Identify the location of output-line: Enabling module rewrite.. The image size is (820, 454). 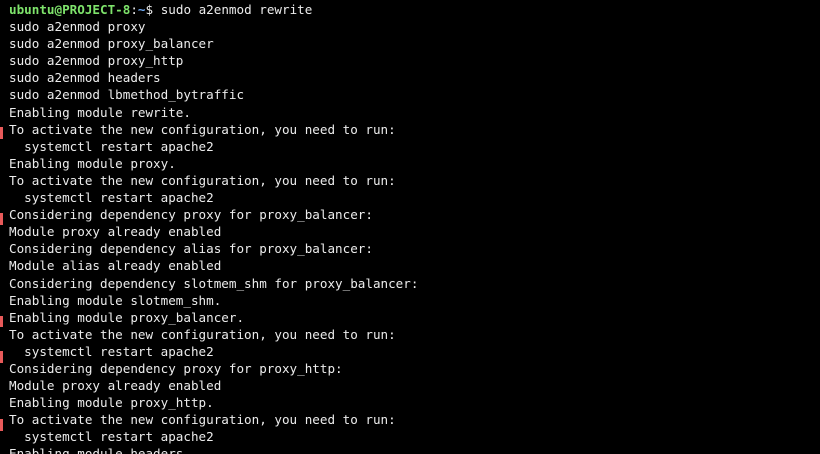
(100, 112).